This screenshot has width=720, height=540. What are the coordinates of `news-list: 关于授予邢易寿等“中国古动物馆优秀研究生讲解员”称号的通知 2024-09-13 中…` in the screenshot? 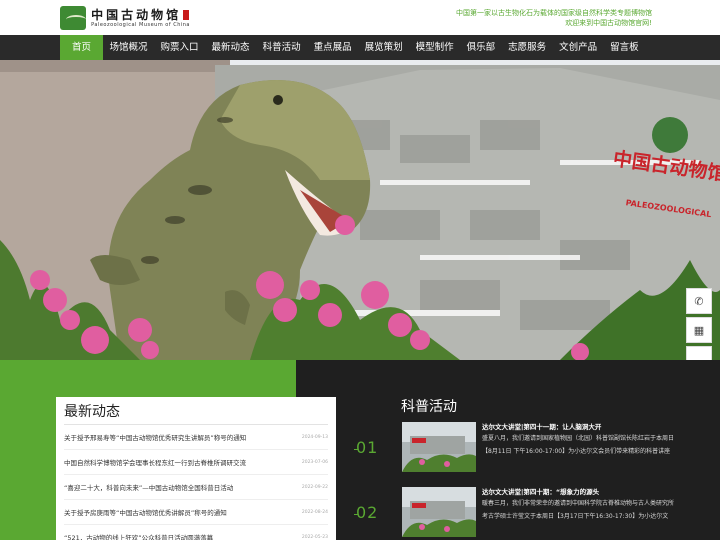 It's located at (196, 482).